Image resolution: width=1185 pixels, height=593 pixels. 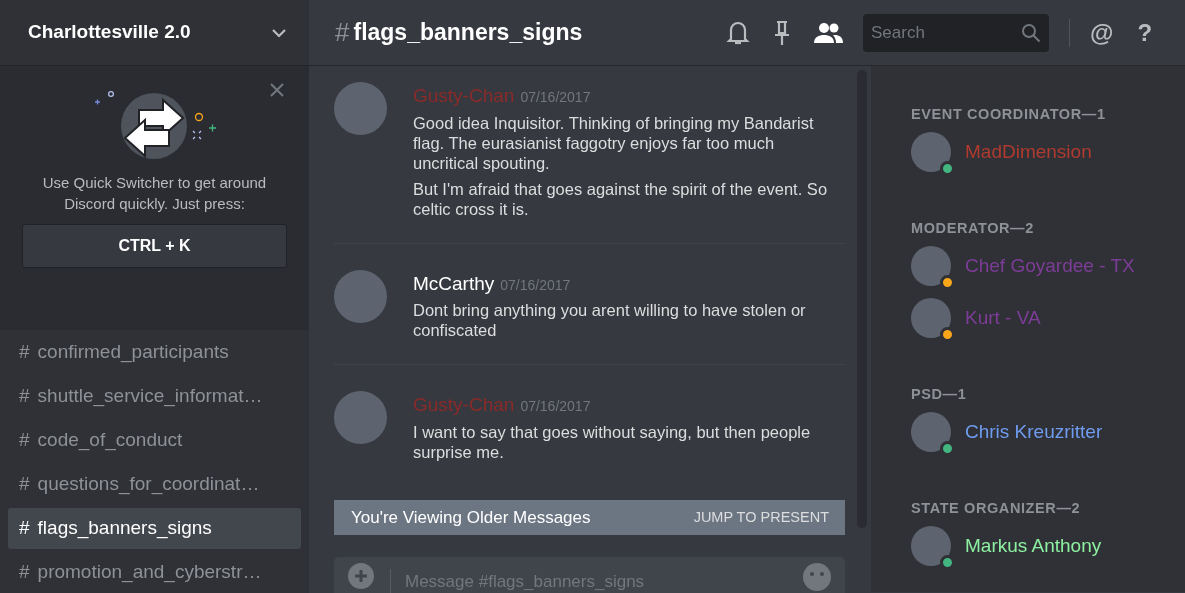 What do you see at coordinates (996, 508) in the screenshot?
I see `role-heading: STATE ORGANIZER—2` at bounding box center [996, 508].